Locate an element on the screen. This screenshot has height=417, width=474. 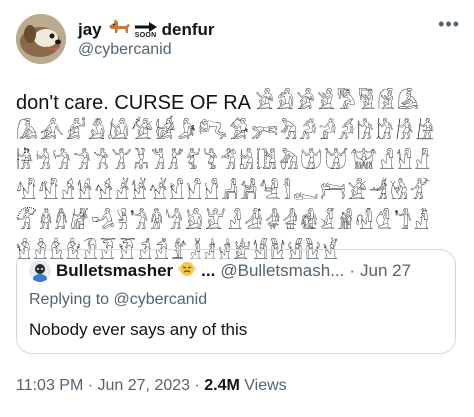
author-avatar is located at coordinates (41, 39).